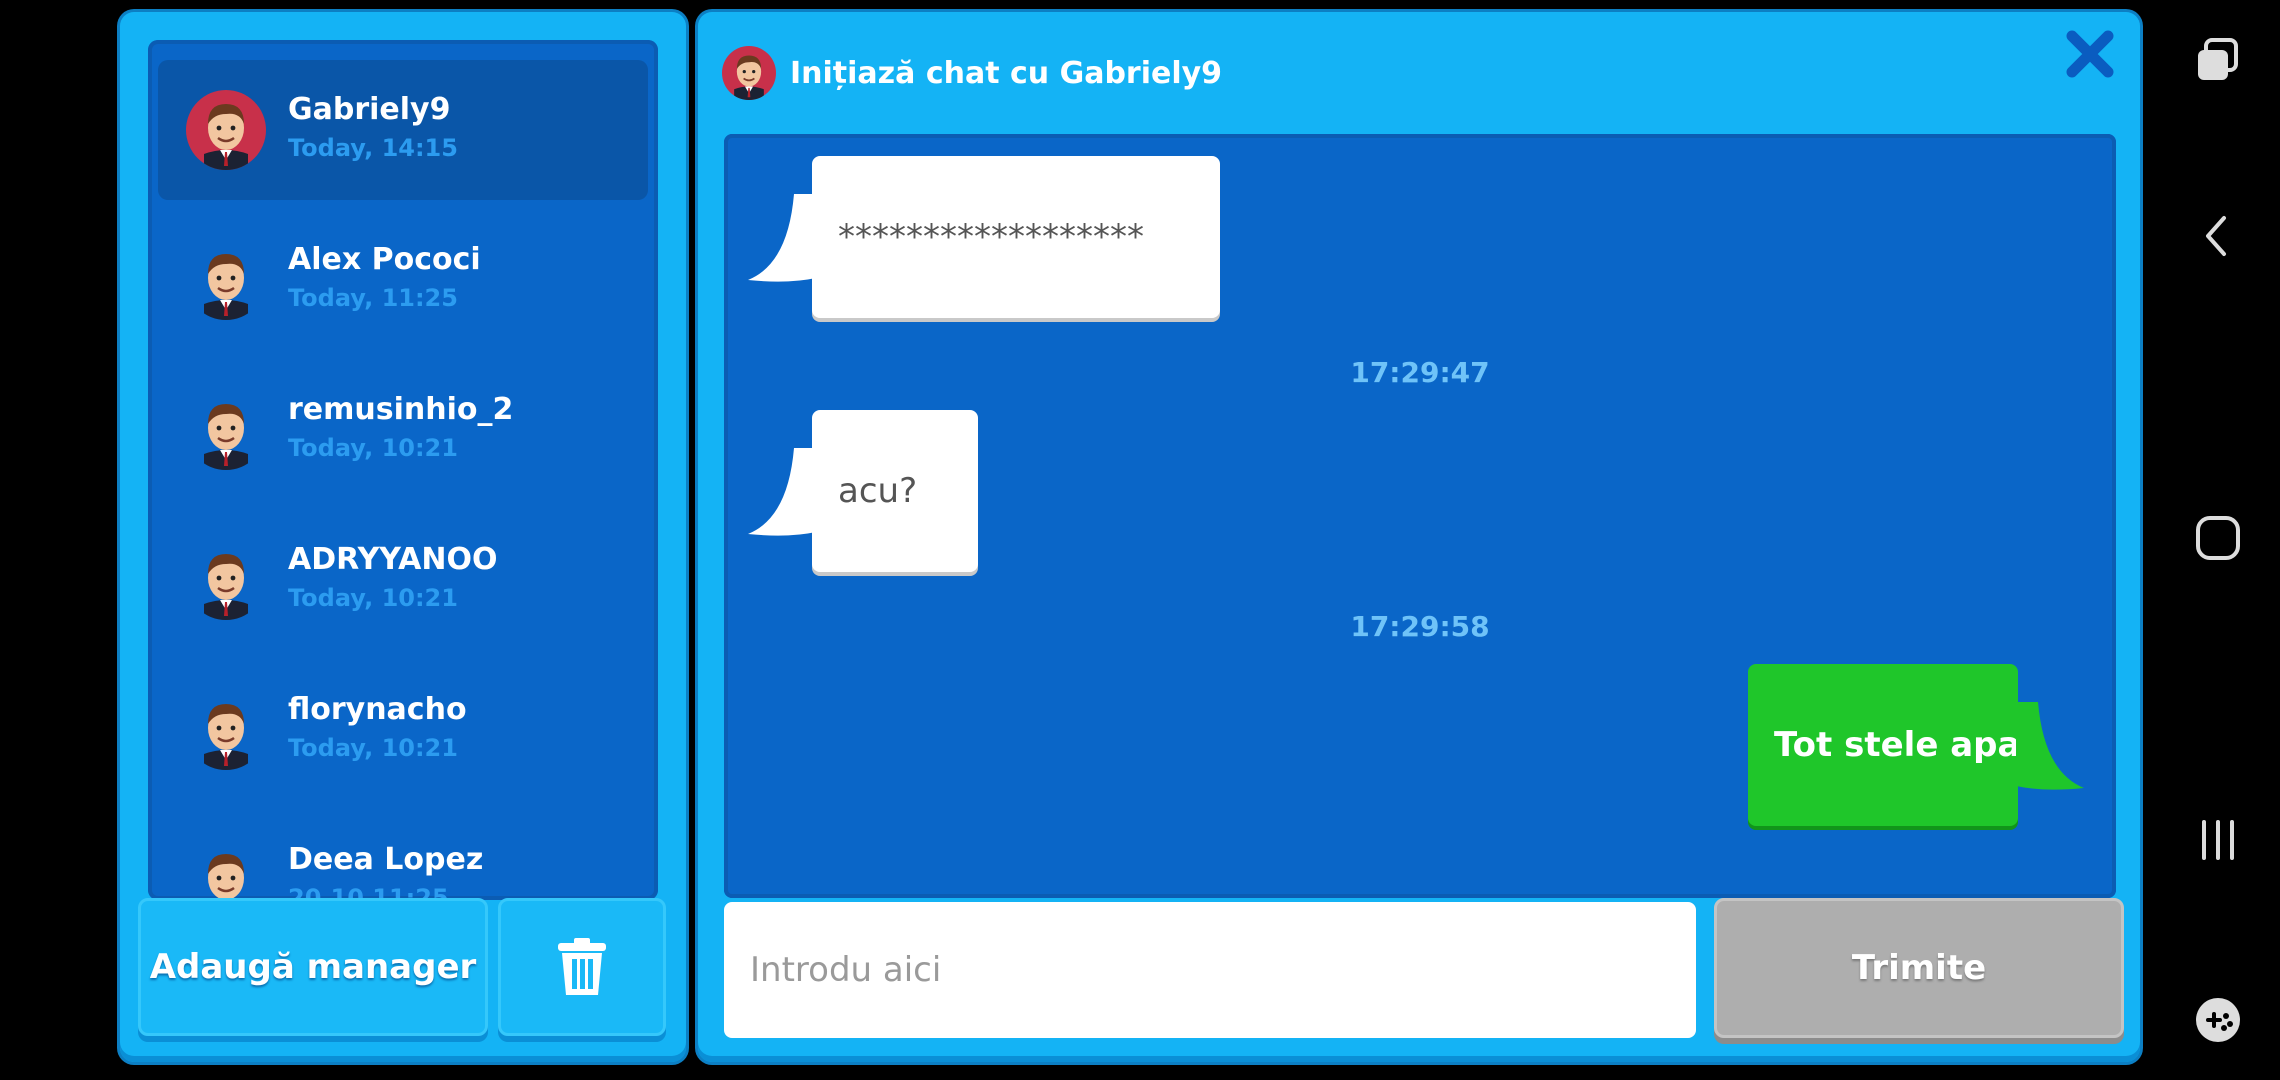  I want to click on add-manager-button: Adaugă manager, so click(313, 967).